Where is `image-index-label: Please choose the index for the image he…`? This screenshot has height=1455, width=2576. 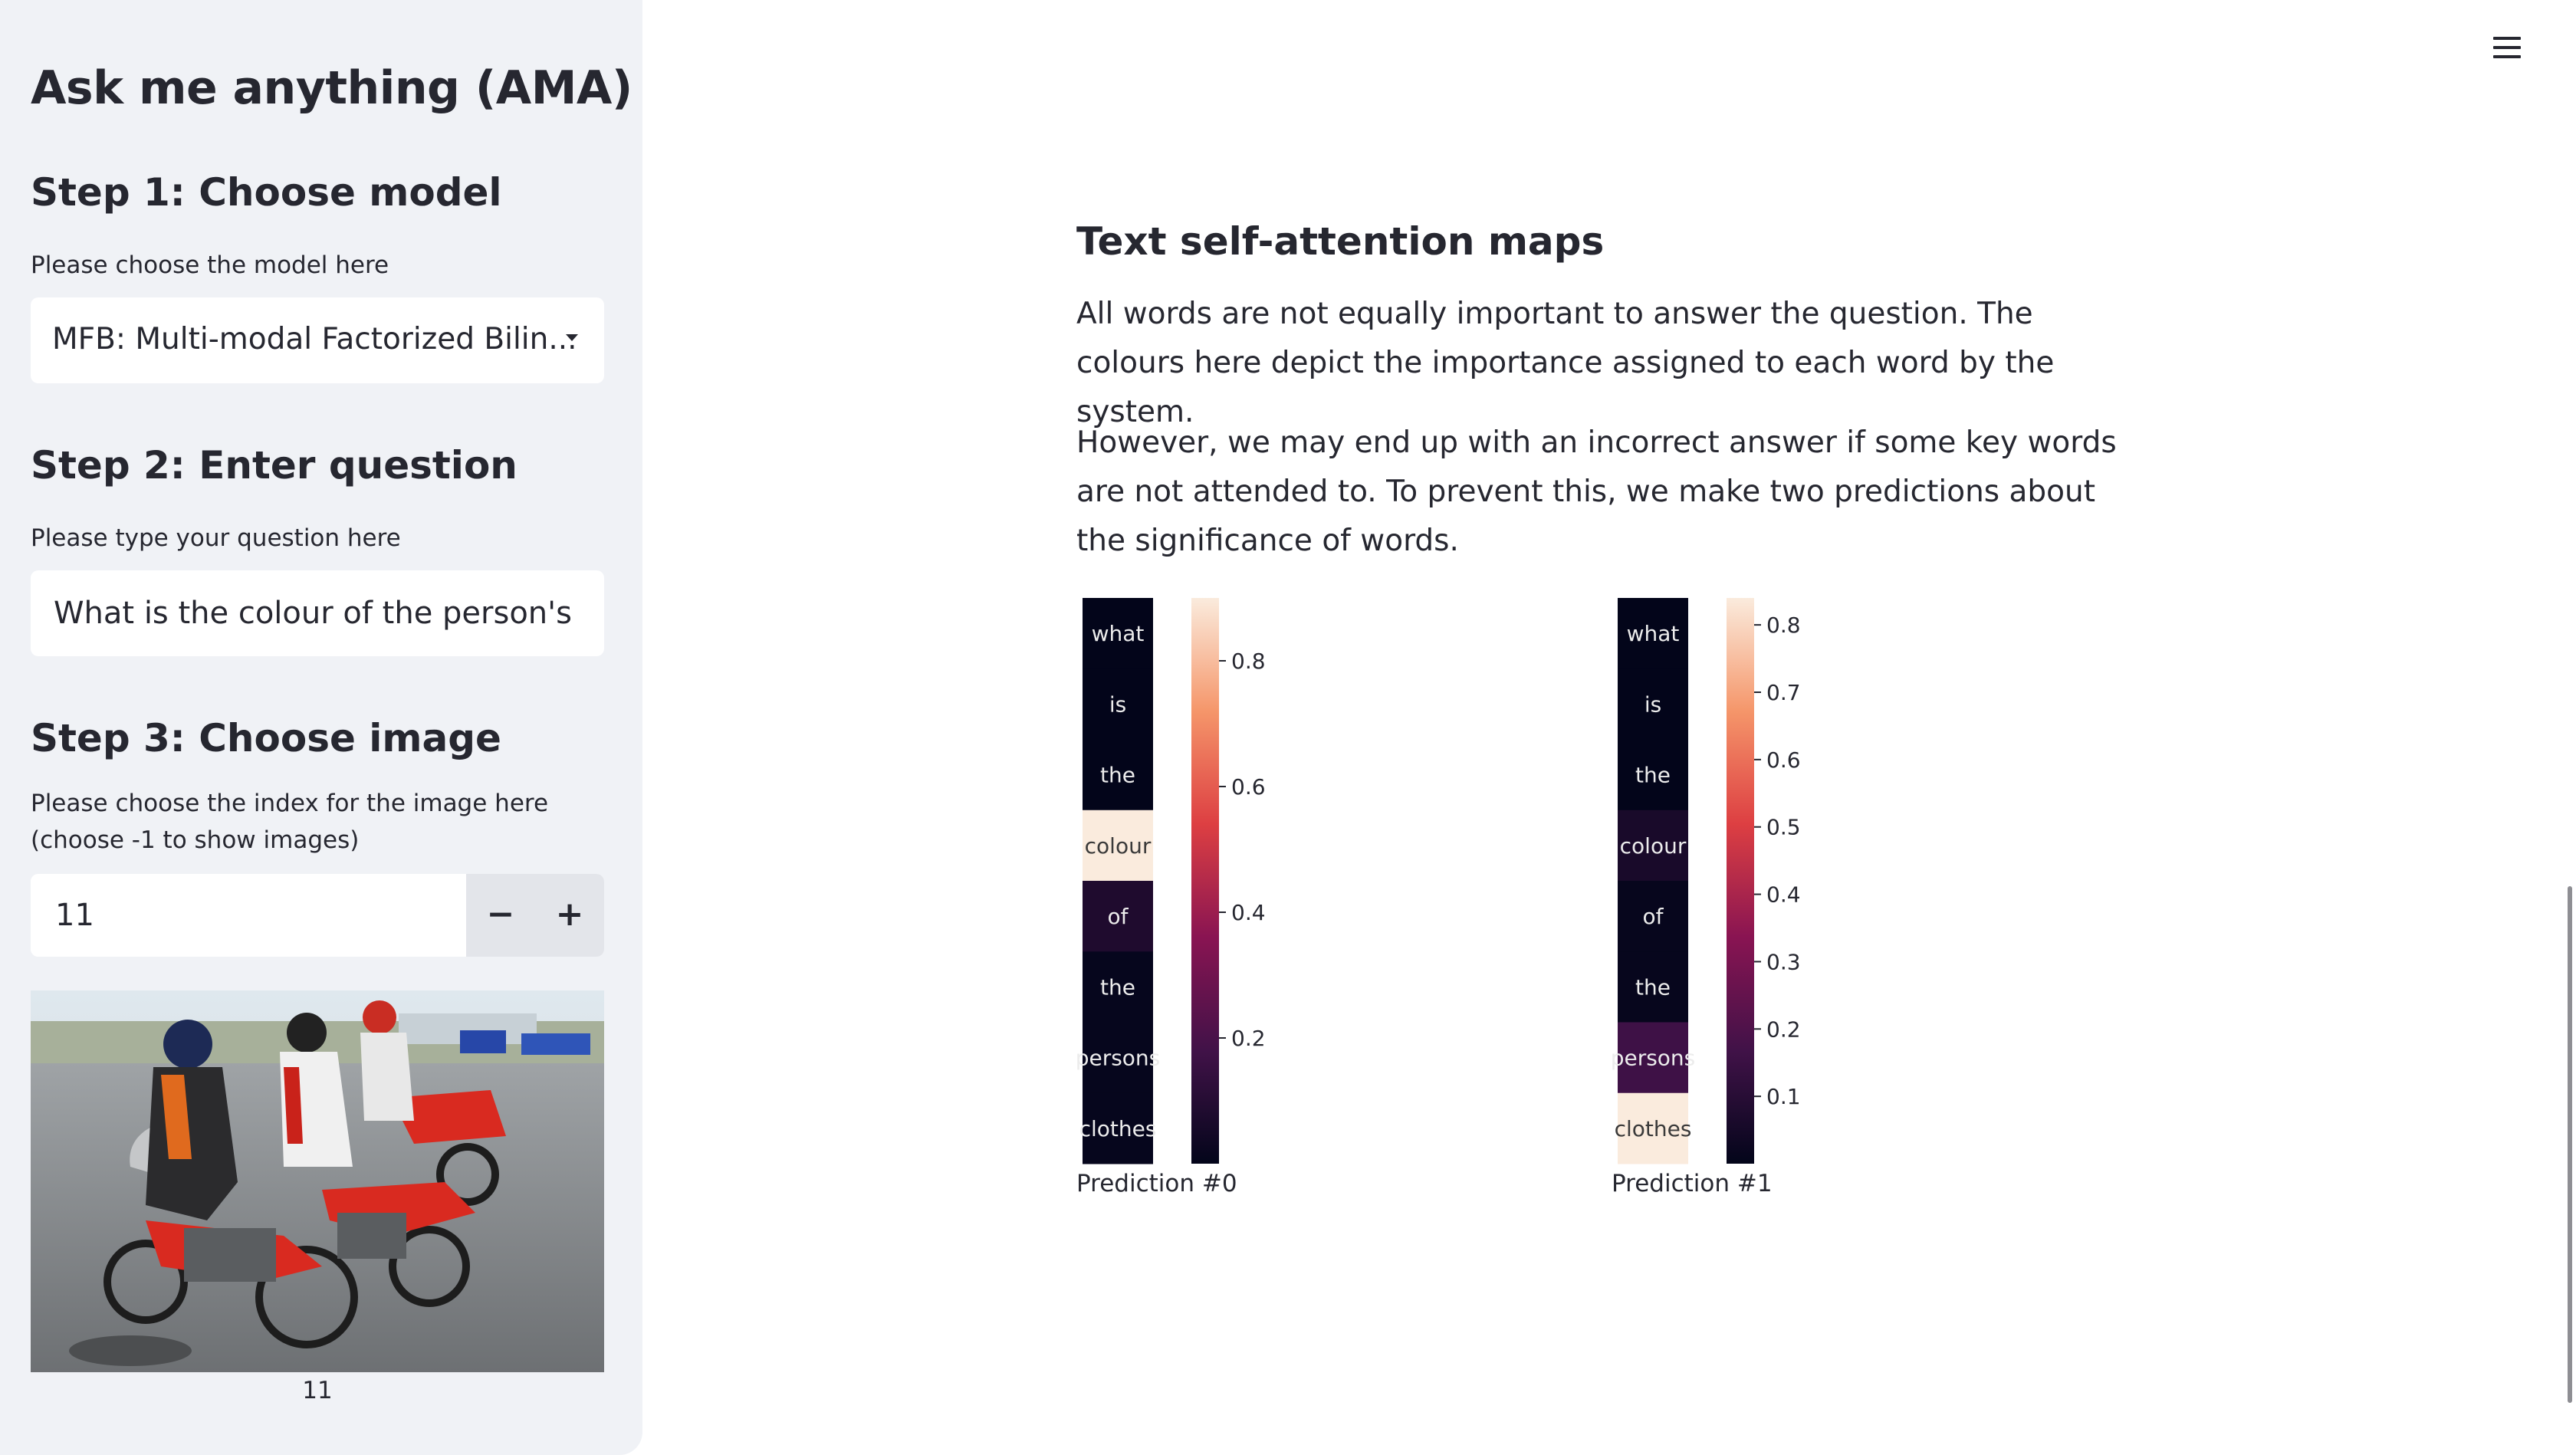 image-index-label: Please choose the index for the image he… is located at coordinates (290, 822).